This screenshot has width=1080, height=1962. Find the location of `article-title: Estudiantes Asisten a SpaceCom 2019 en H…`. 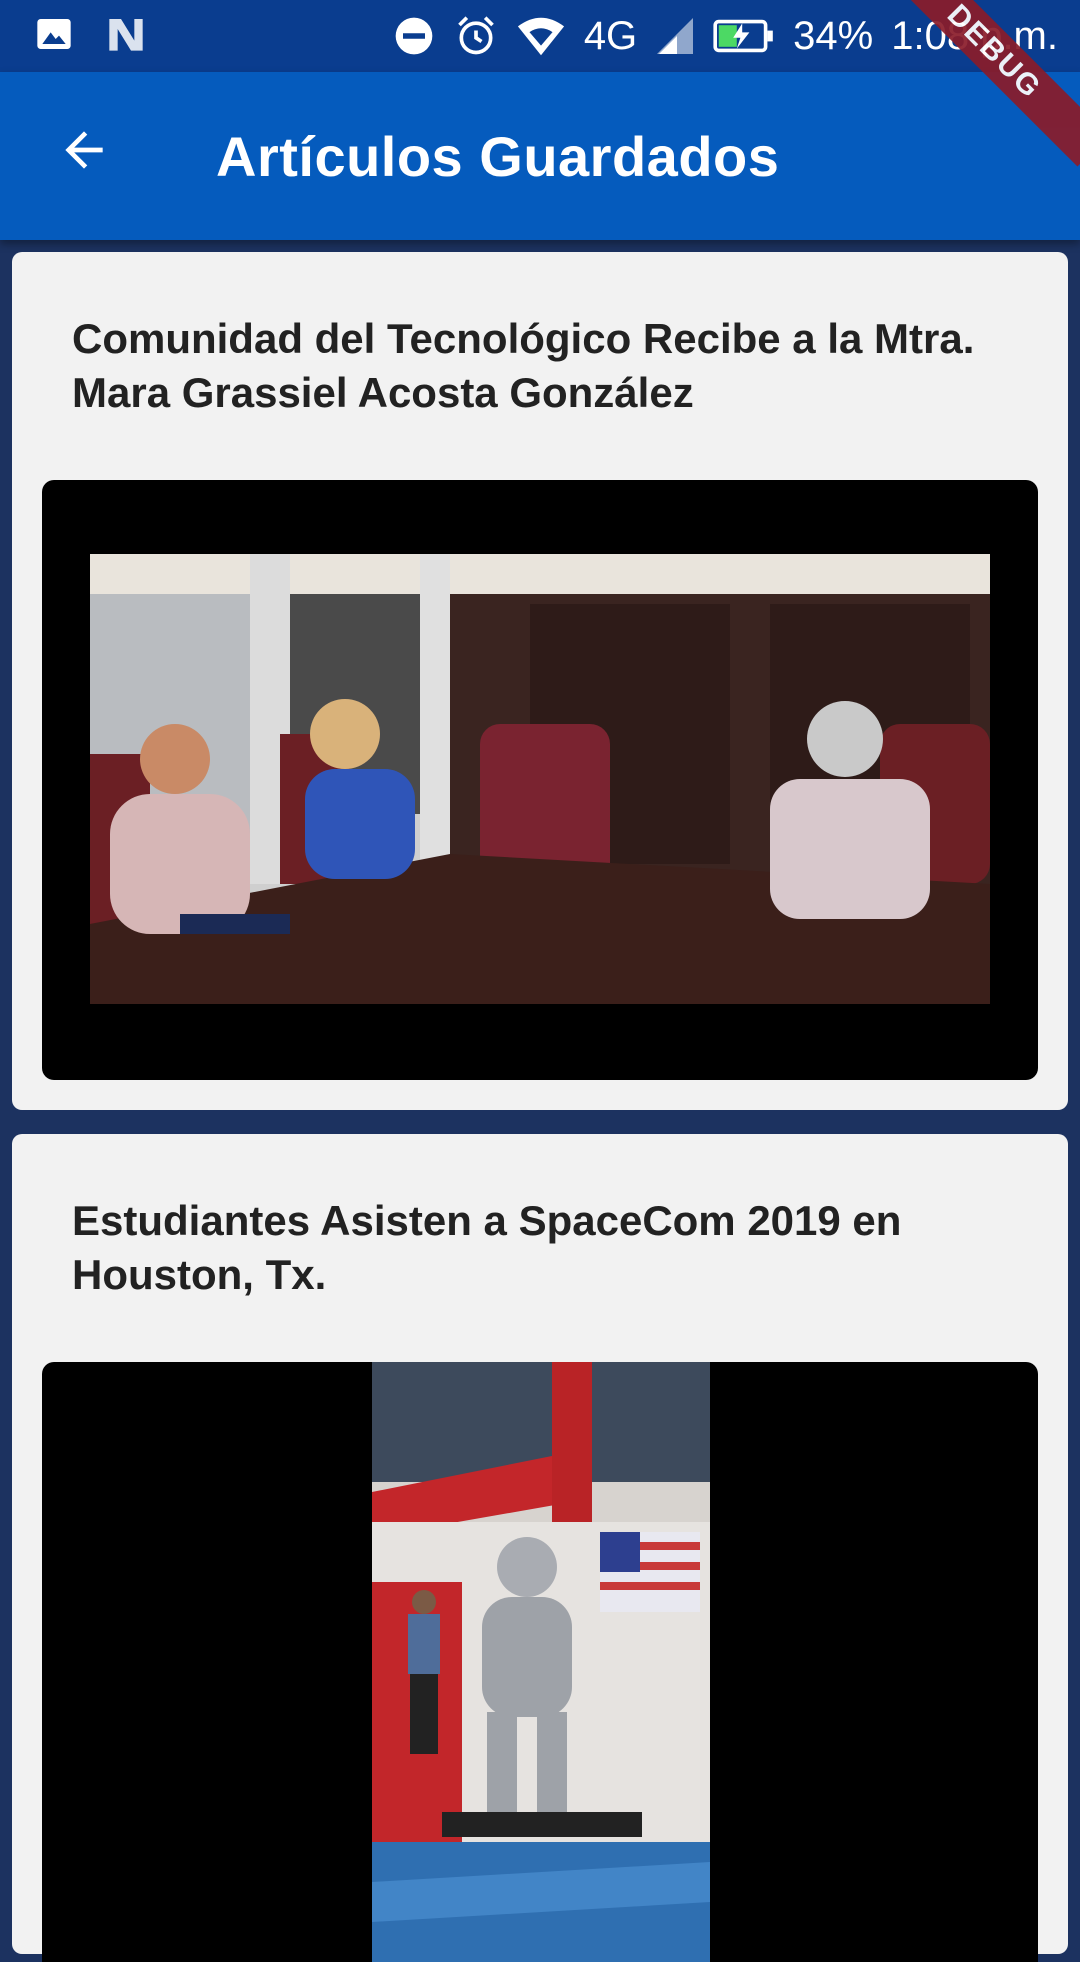

article-title: Estudiantes Asisten a SpaceCom 2019 en H… is located at coordinates (487, 1247).